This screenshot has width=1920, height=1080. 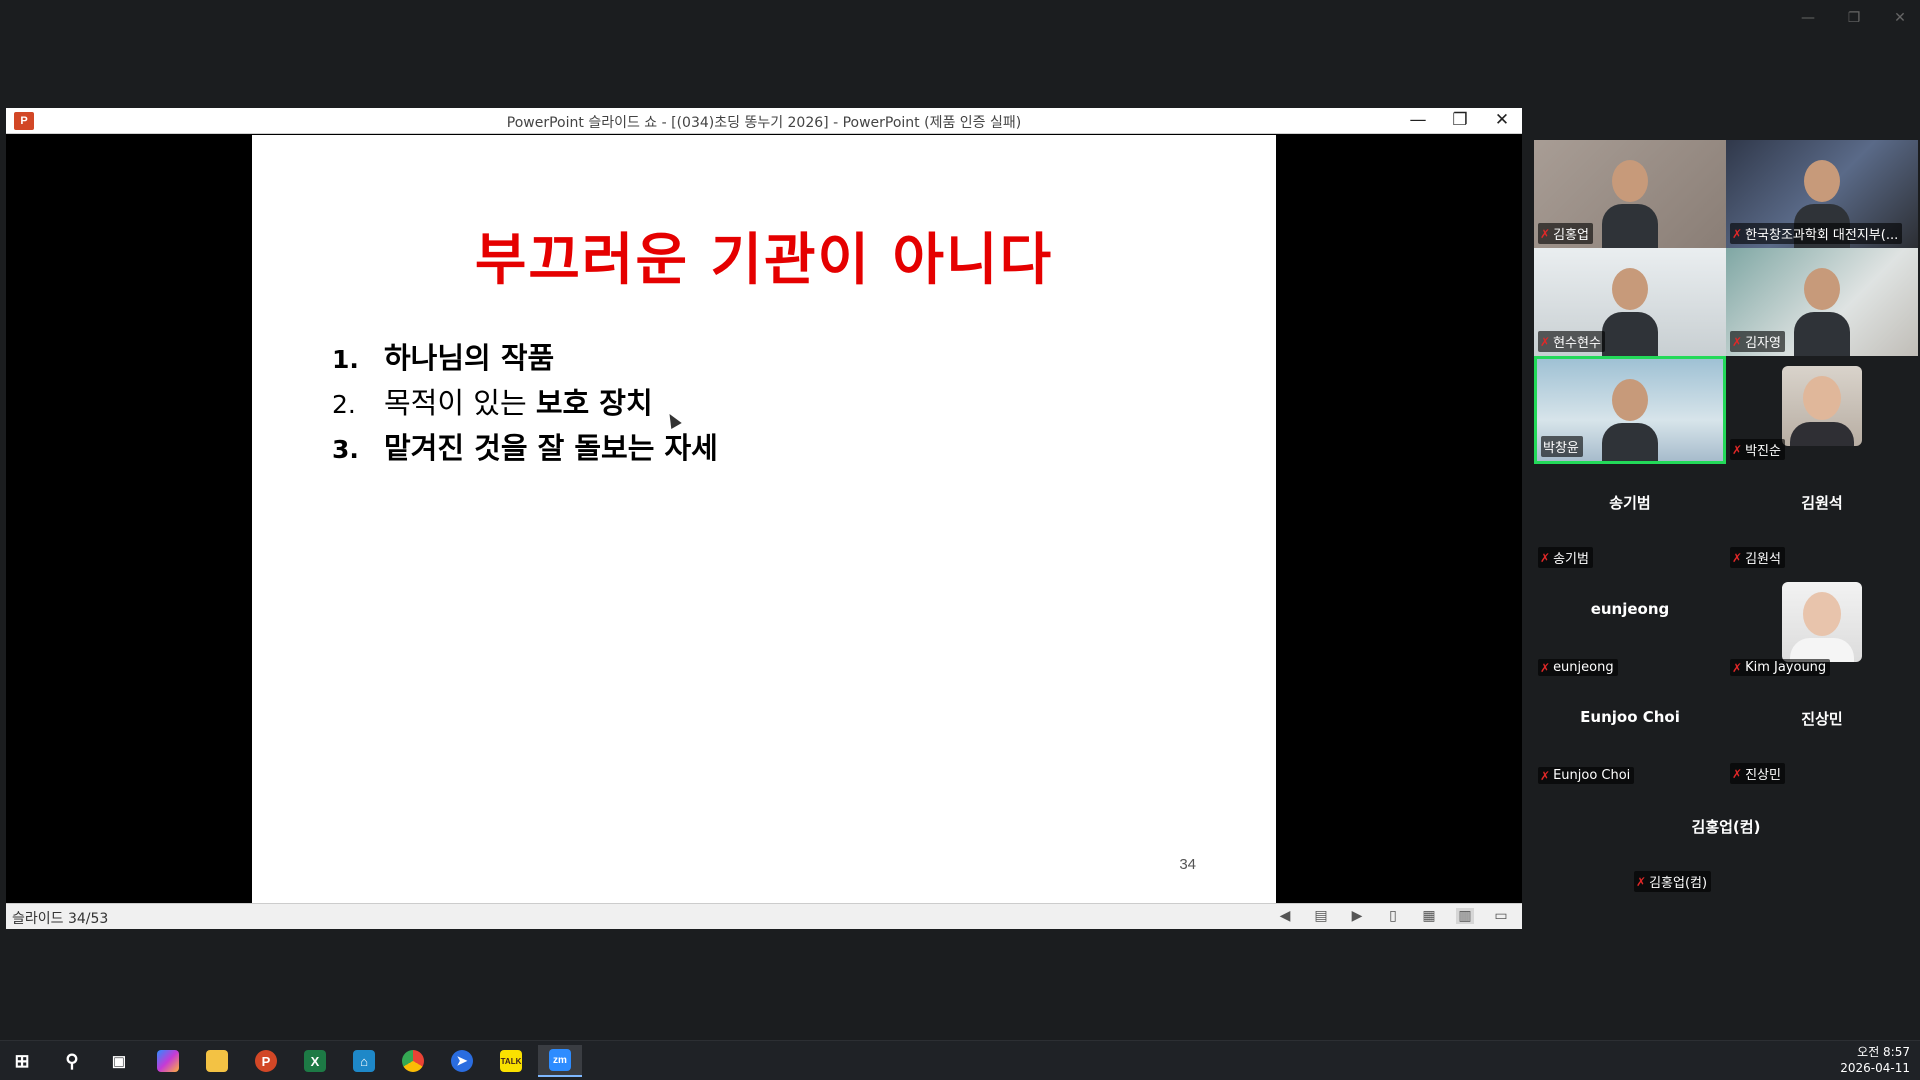 I want to click on participant-tile: ✗ 현수현수, so click(x=1630, y=302).